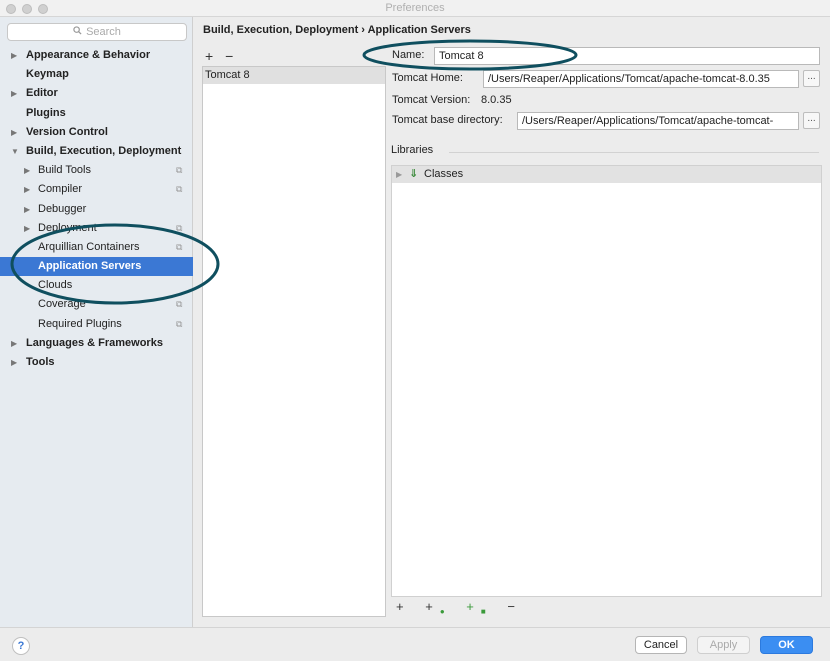 Image resolution: width=830 pixels, height=661 pixels. I want to click on tomcat-version-value: 8.0.35, so click(496, 100).